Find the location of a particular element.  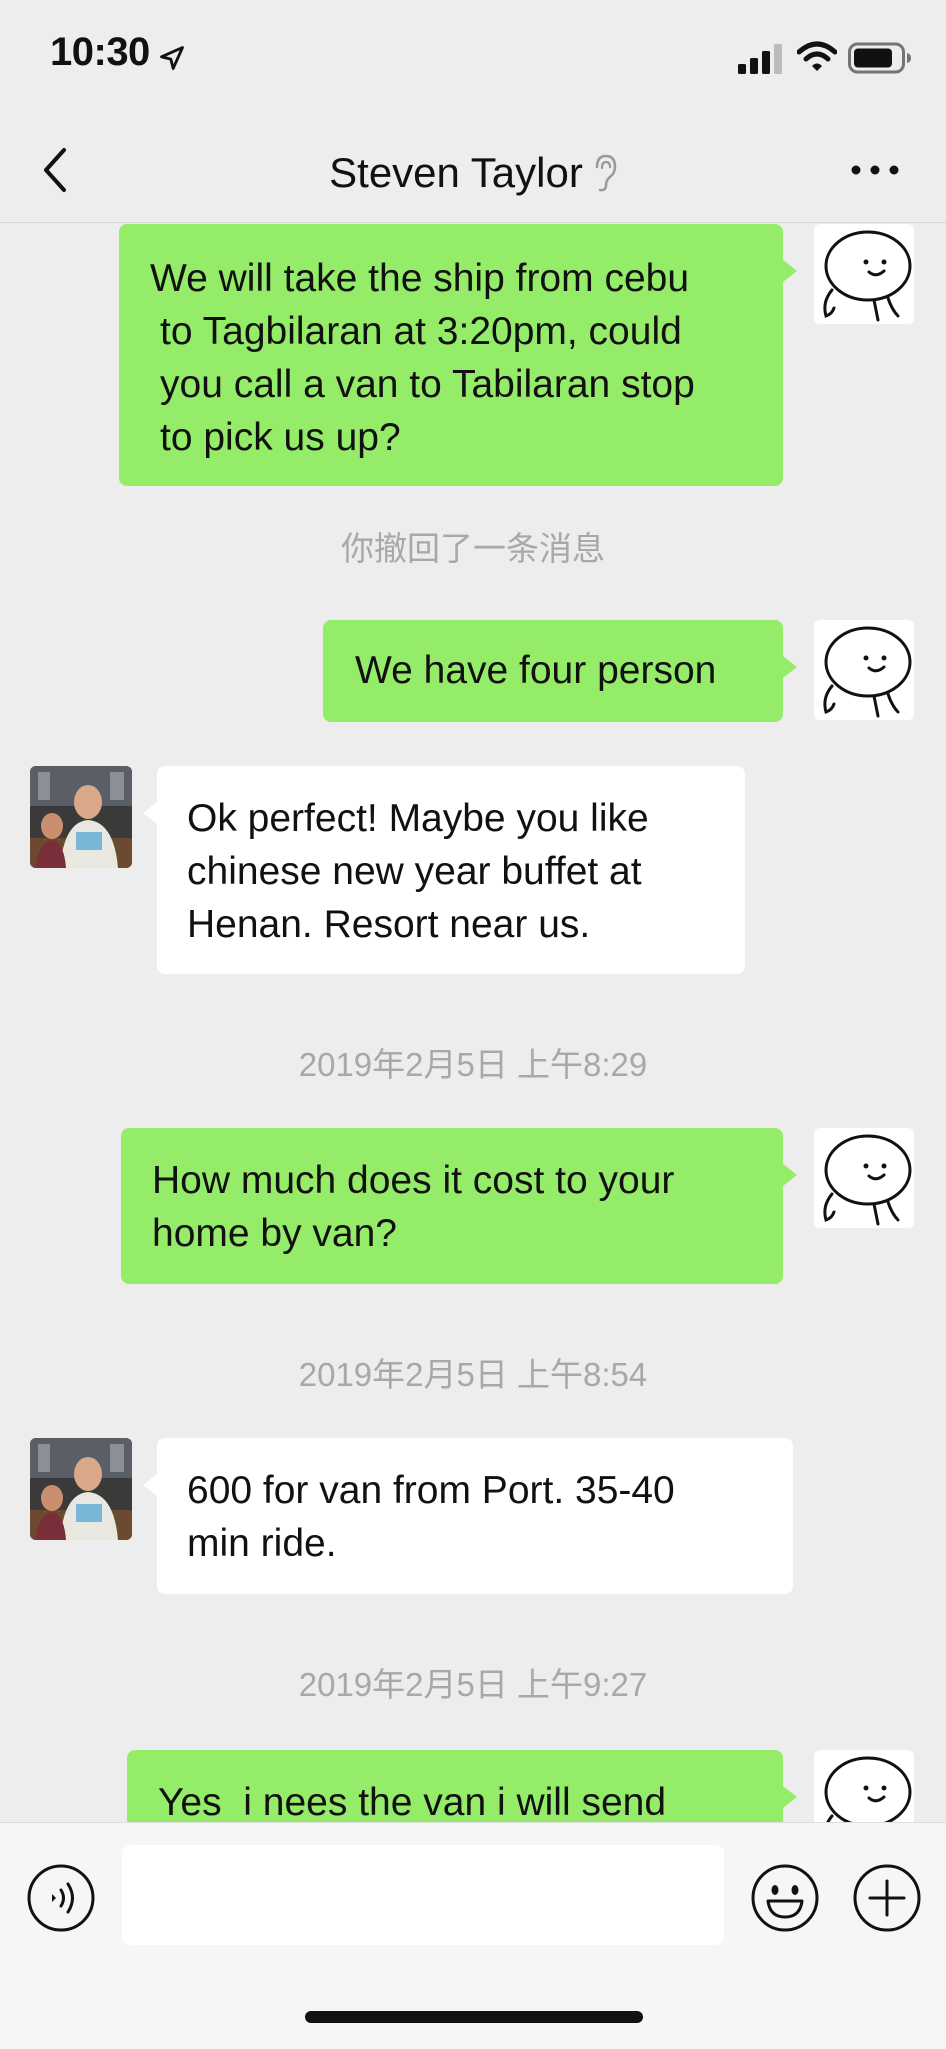

message-text-line: to pick us up? is located at coordinates (280, 437).